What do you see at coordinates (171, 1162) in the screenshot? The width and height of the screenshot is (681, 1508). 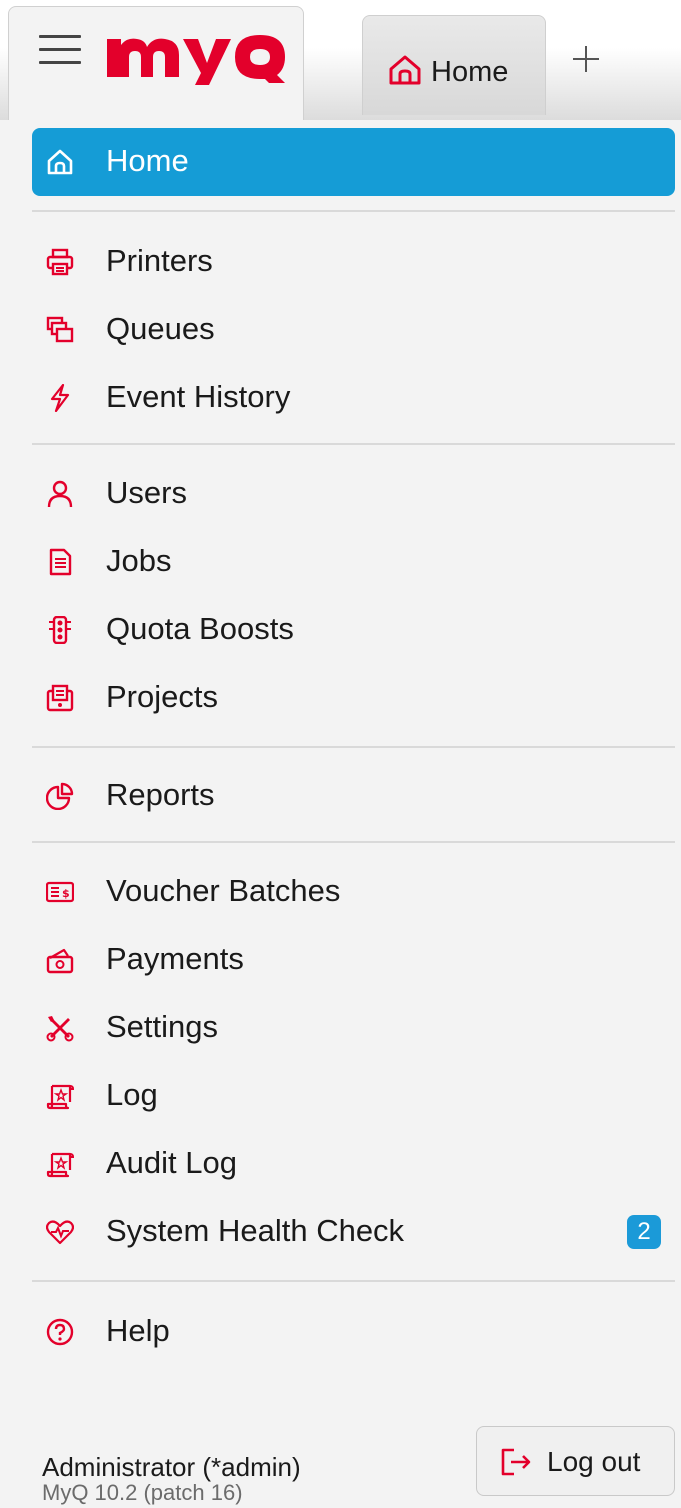 I see `nav-item-audit-log-label: Audit Log` at bounding box center [171, 1162].